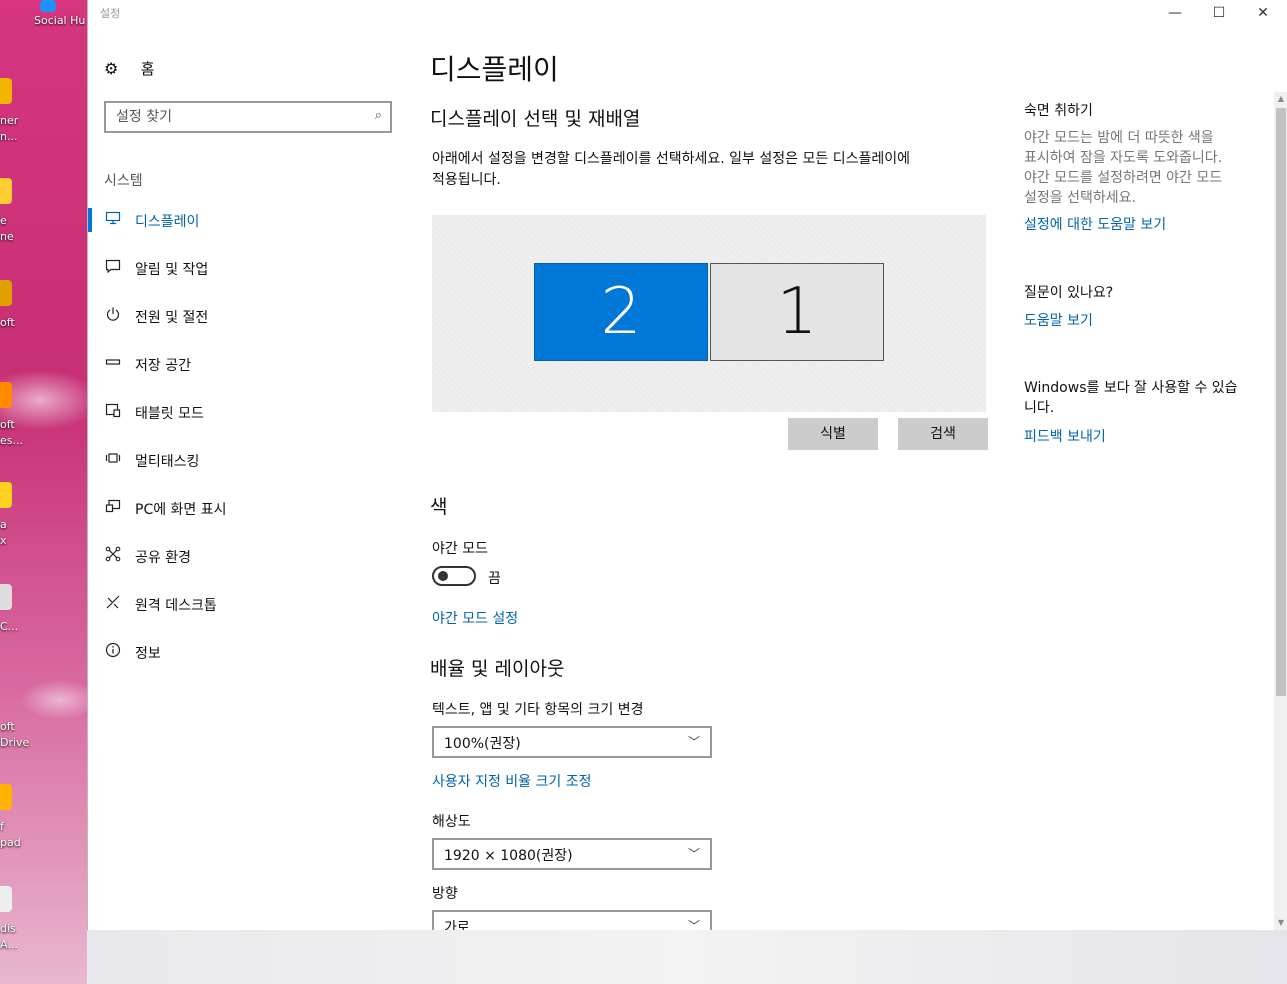 The width and height of the screenshot is (1287, 984). I want to click on scale-dropdown: 100%(권장) ﹀, so click(572, 742).